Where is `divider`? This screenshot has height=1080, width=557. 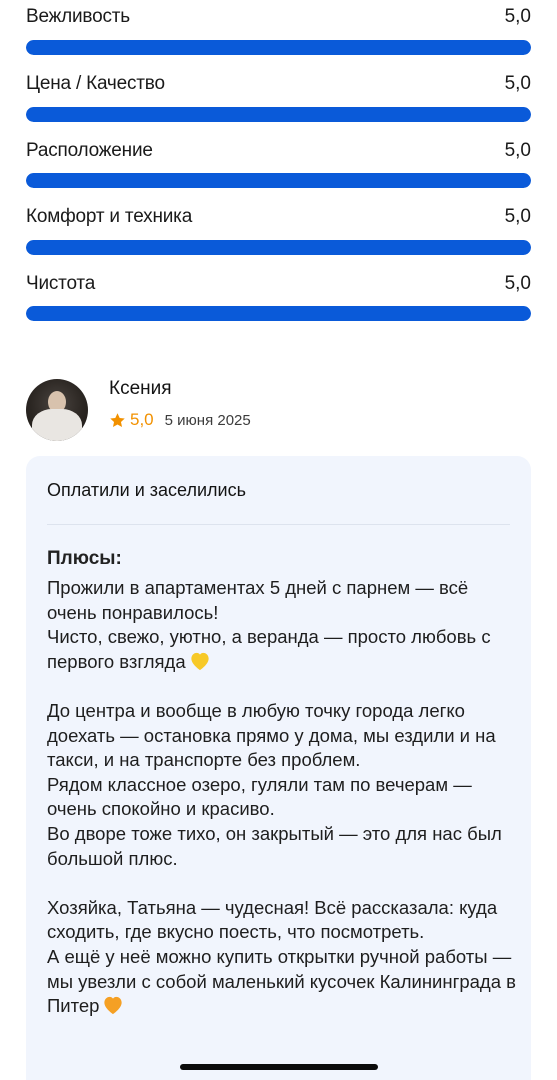 divider is located at coordinates (278, 524).